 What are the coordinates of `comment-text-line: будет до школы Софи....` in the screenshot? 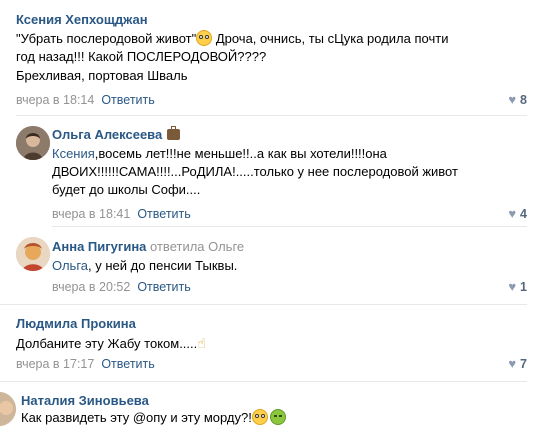 It's located at (126, 189).